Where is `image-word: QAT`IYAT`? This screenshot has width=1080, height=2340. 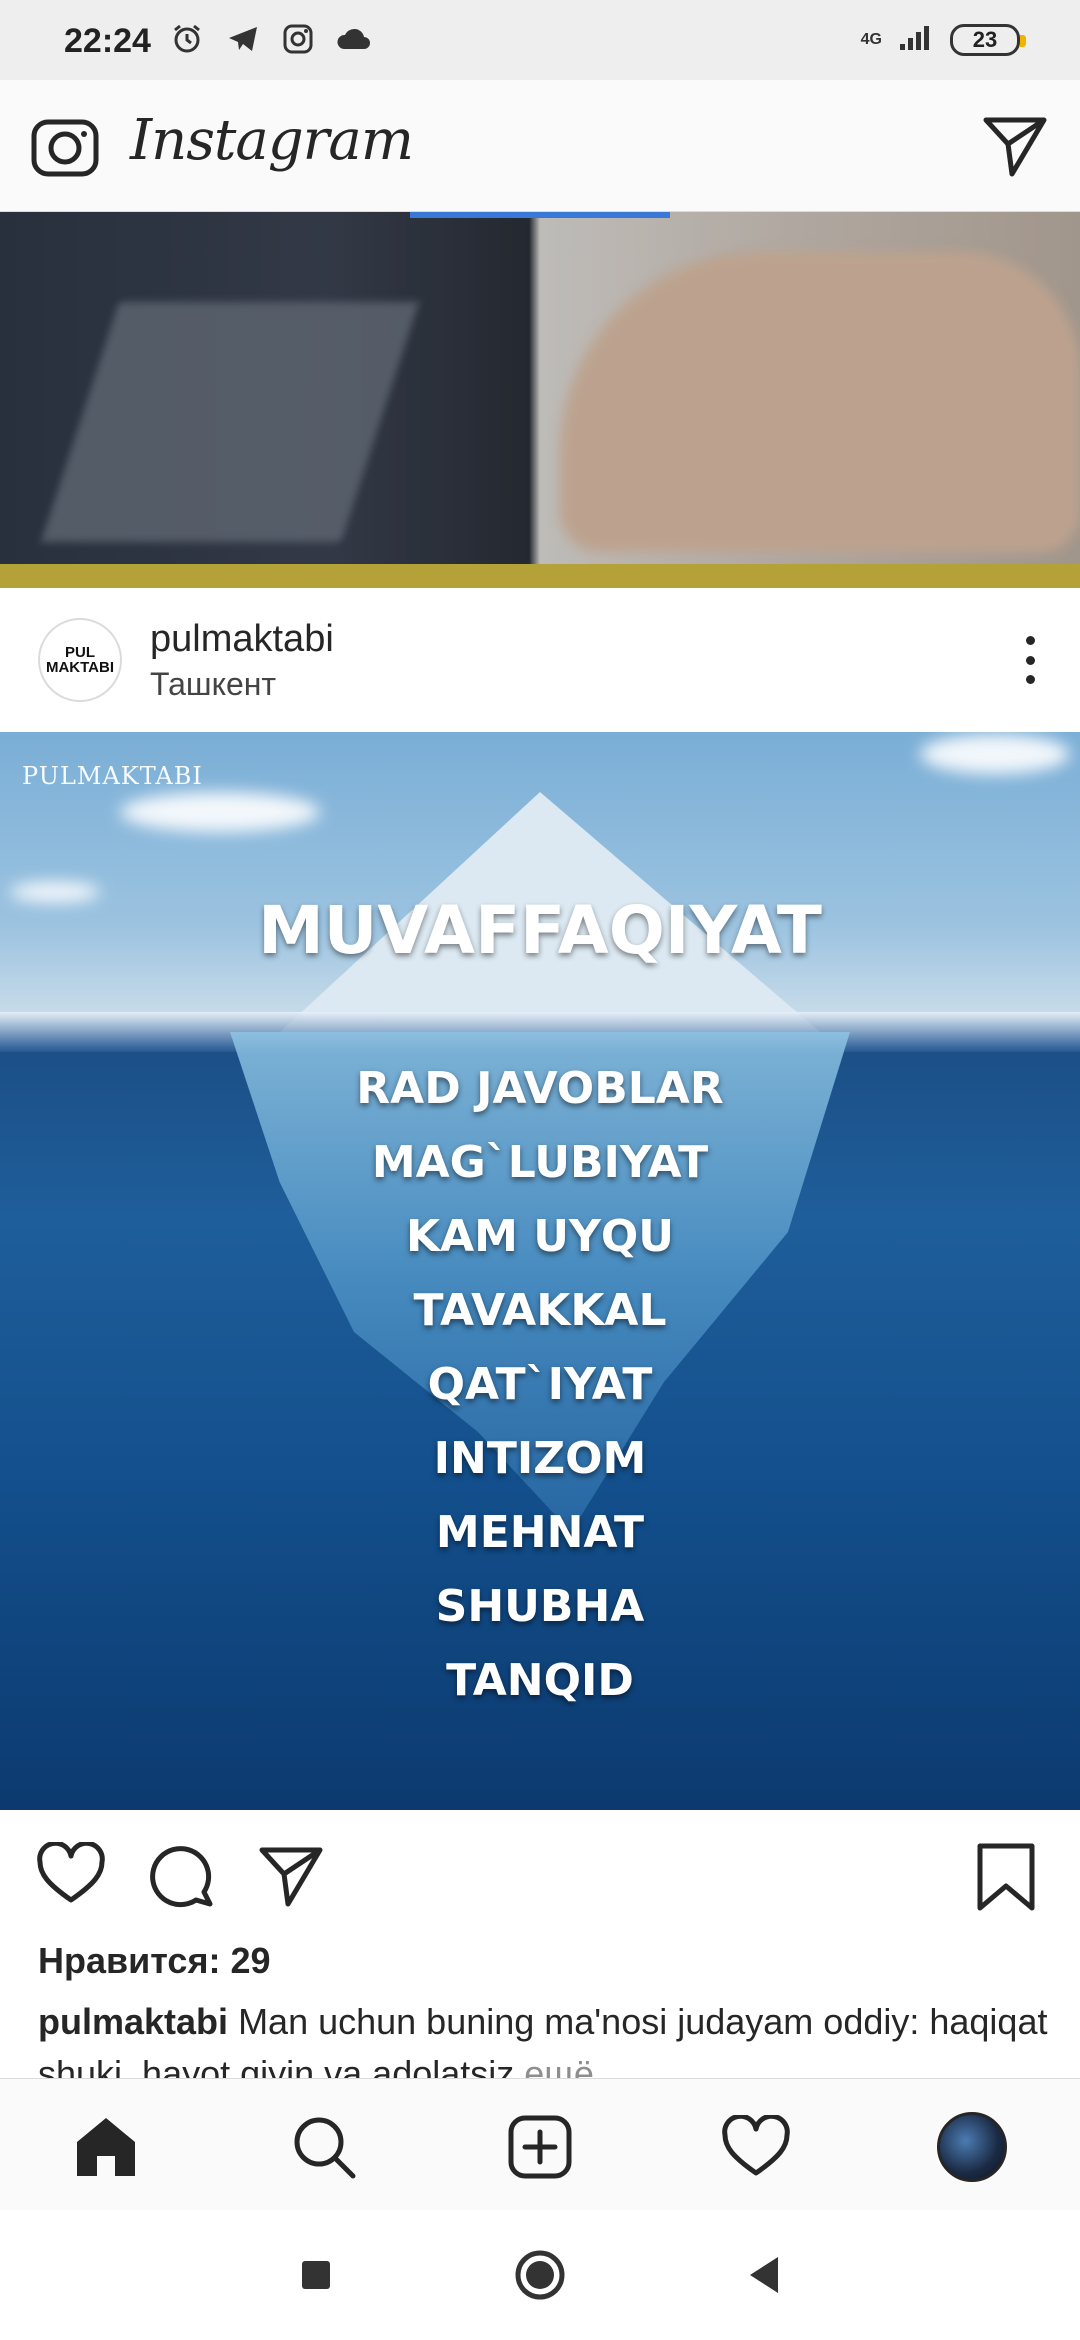
image-word: QAT`IYAT is located at coordinates (540, 1384).